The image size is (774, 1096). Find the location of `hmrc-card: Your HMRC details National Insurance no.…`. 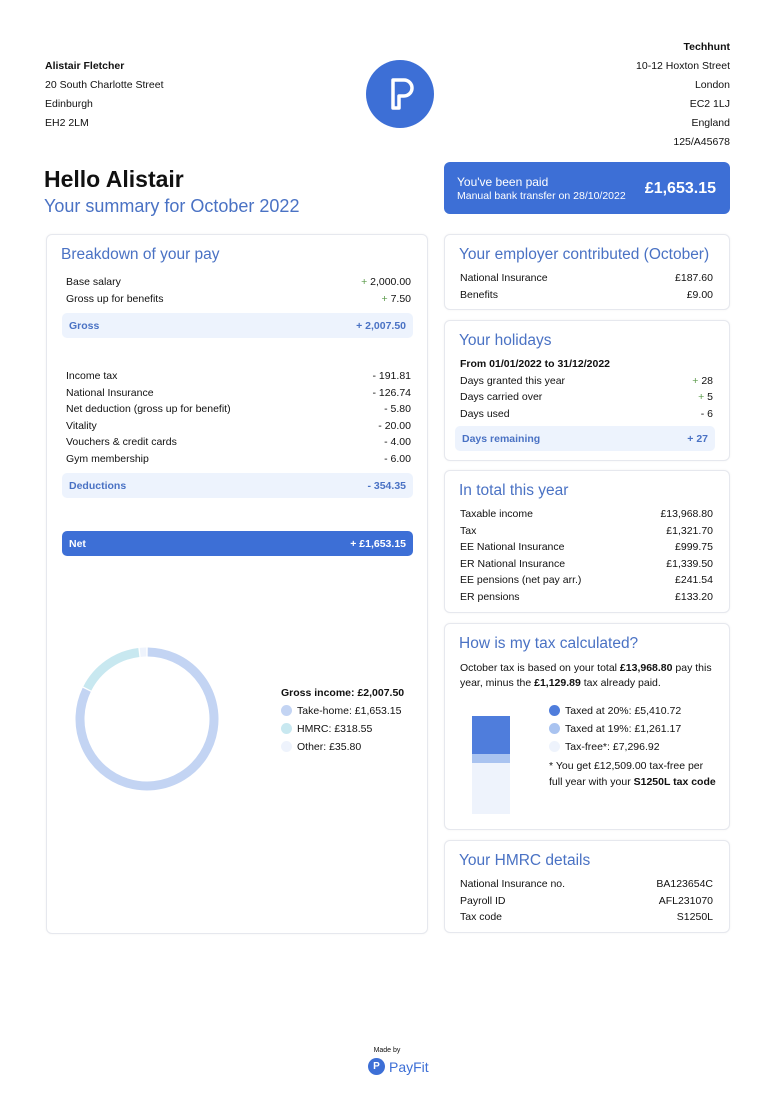

hmrc-card: Your HMRC details National Insurance no.… is located at coordinates (587, 886).